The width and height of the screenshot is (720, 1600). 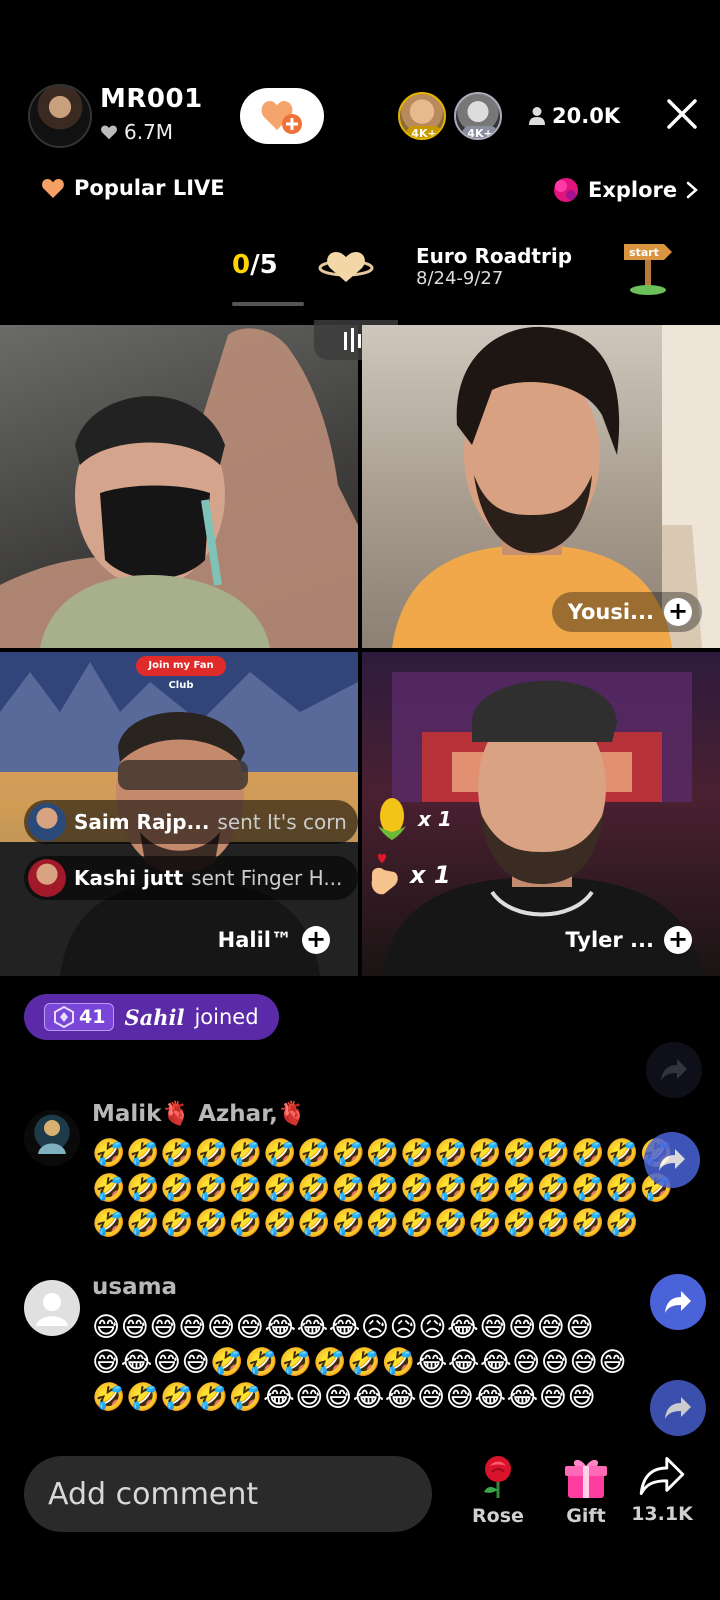 What do you see at coordinates (478, 116) in the screenshot?
I see `top-viewer-avatar-2: 4K+` at bounding box center [478, 116].